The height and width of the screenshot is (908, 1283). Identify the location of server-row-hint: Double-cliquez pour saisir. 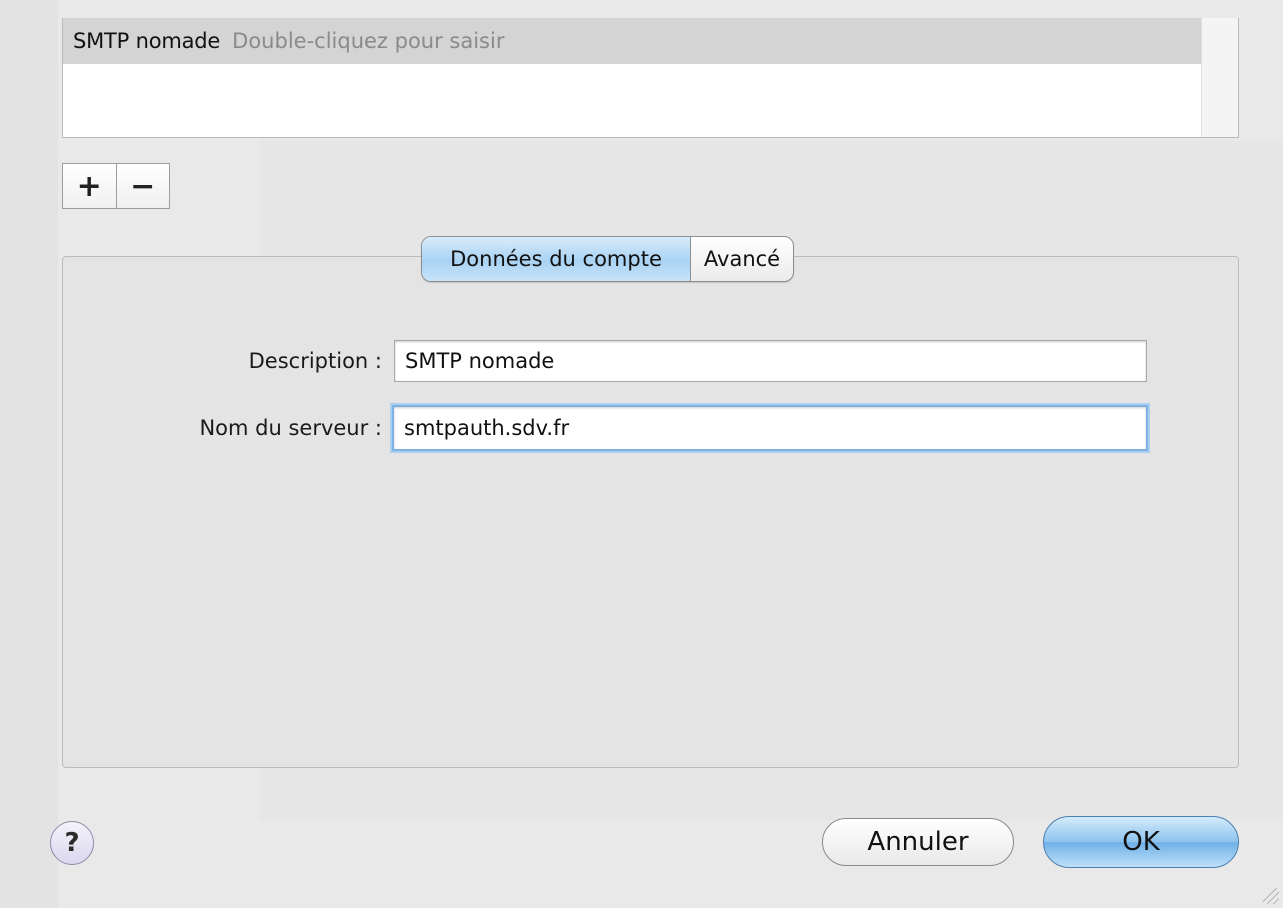
(368, 41).